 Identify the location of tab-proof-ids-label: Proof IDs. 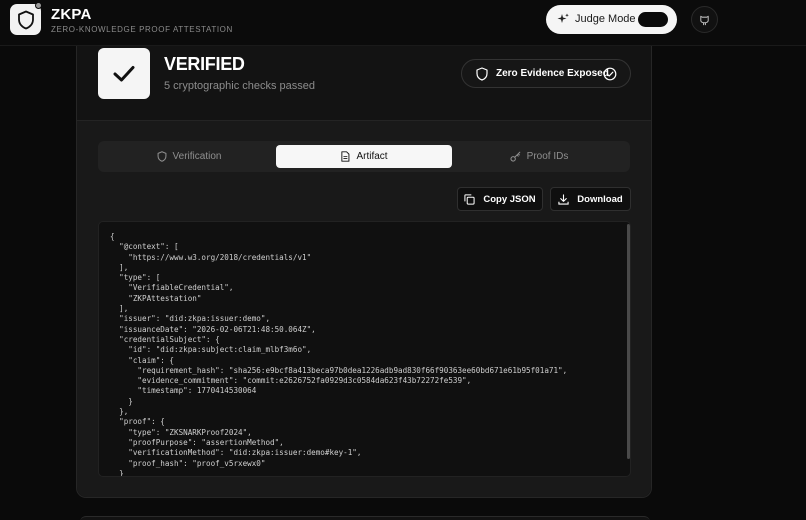
(547, 156).